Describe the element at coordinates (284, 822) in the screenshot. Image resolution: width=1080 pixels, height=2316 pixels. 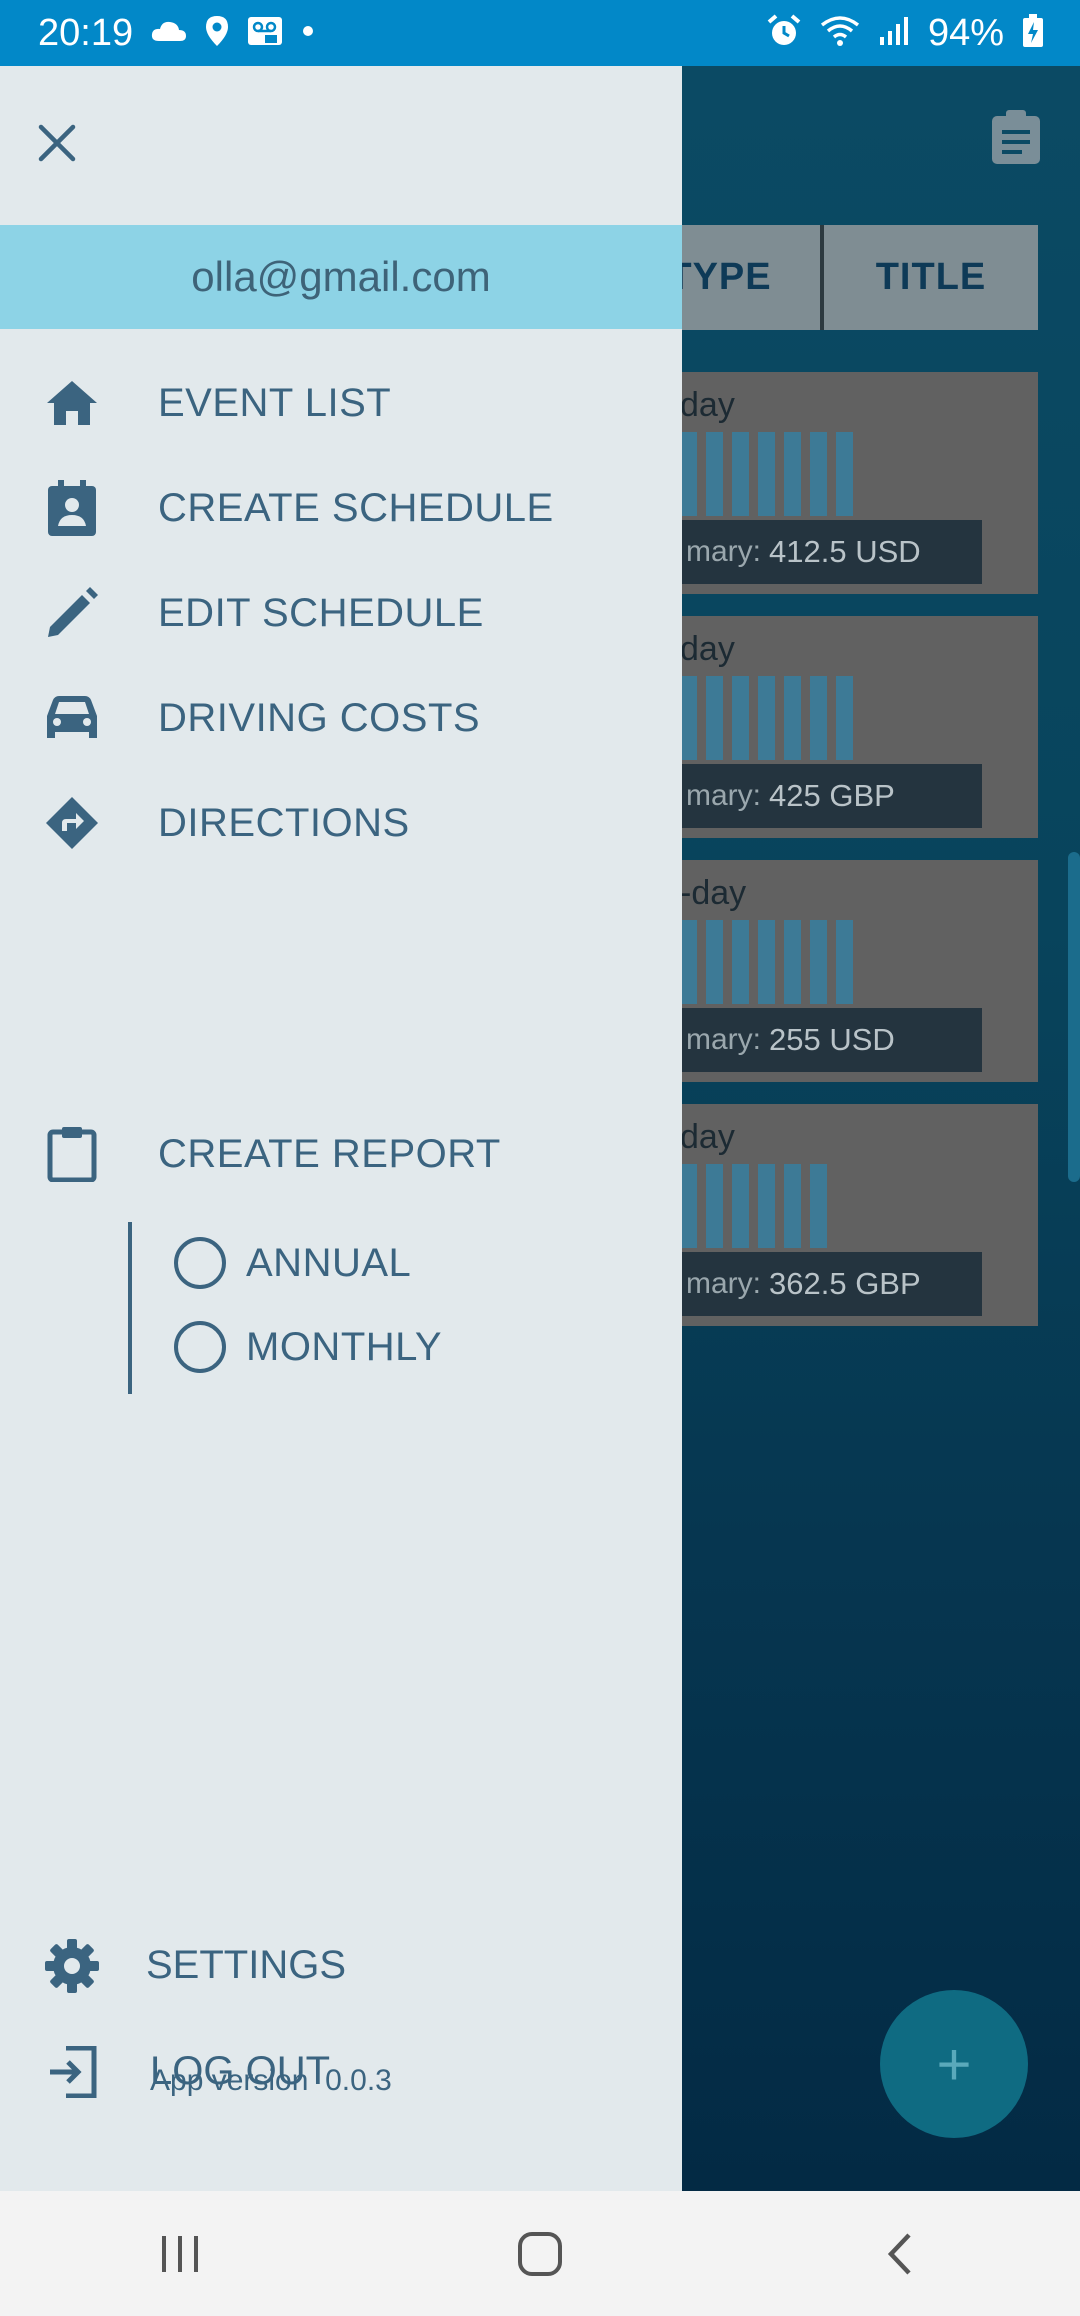
I see `menu-label: DIRECTIONS` at that location.